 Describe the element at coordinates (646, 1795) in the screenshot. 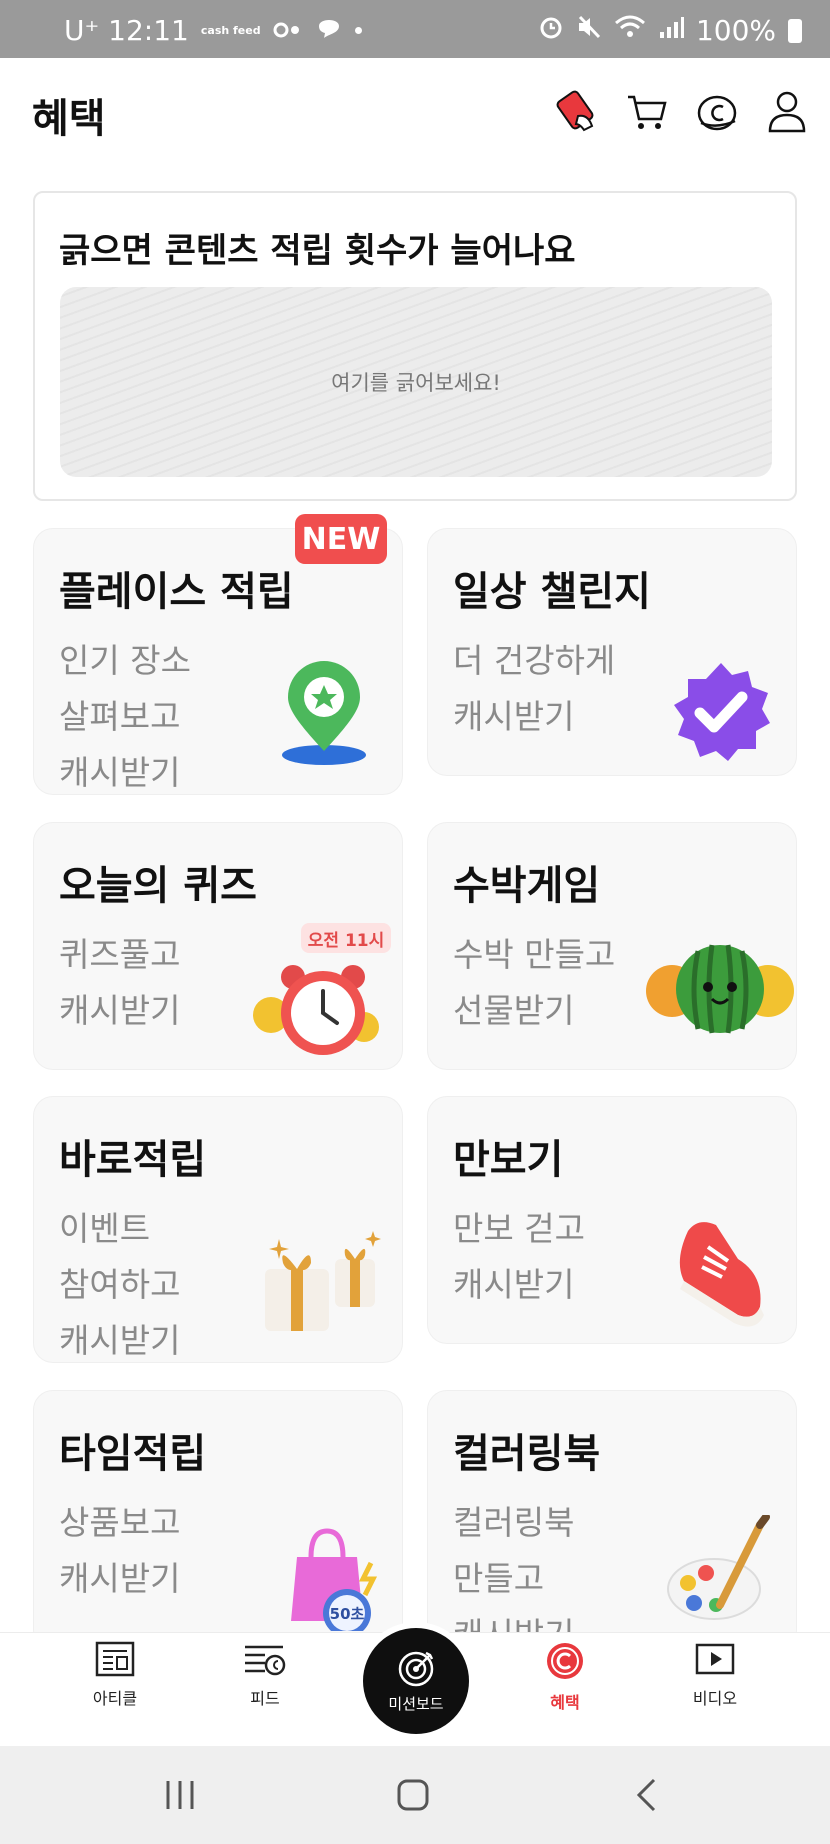

I see `back-icon` at that location.